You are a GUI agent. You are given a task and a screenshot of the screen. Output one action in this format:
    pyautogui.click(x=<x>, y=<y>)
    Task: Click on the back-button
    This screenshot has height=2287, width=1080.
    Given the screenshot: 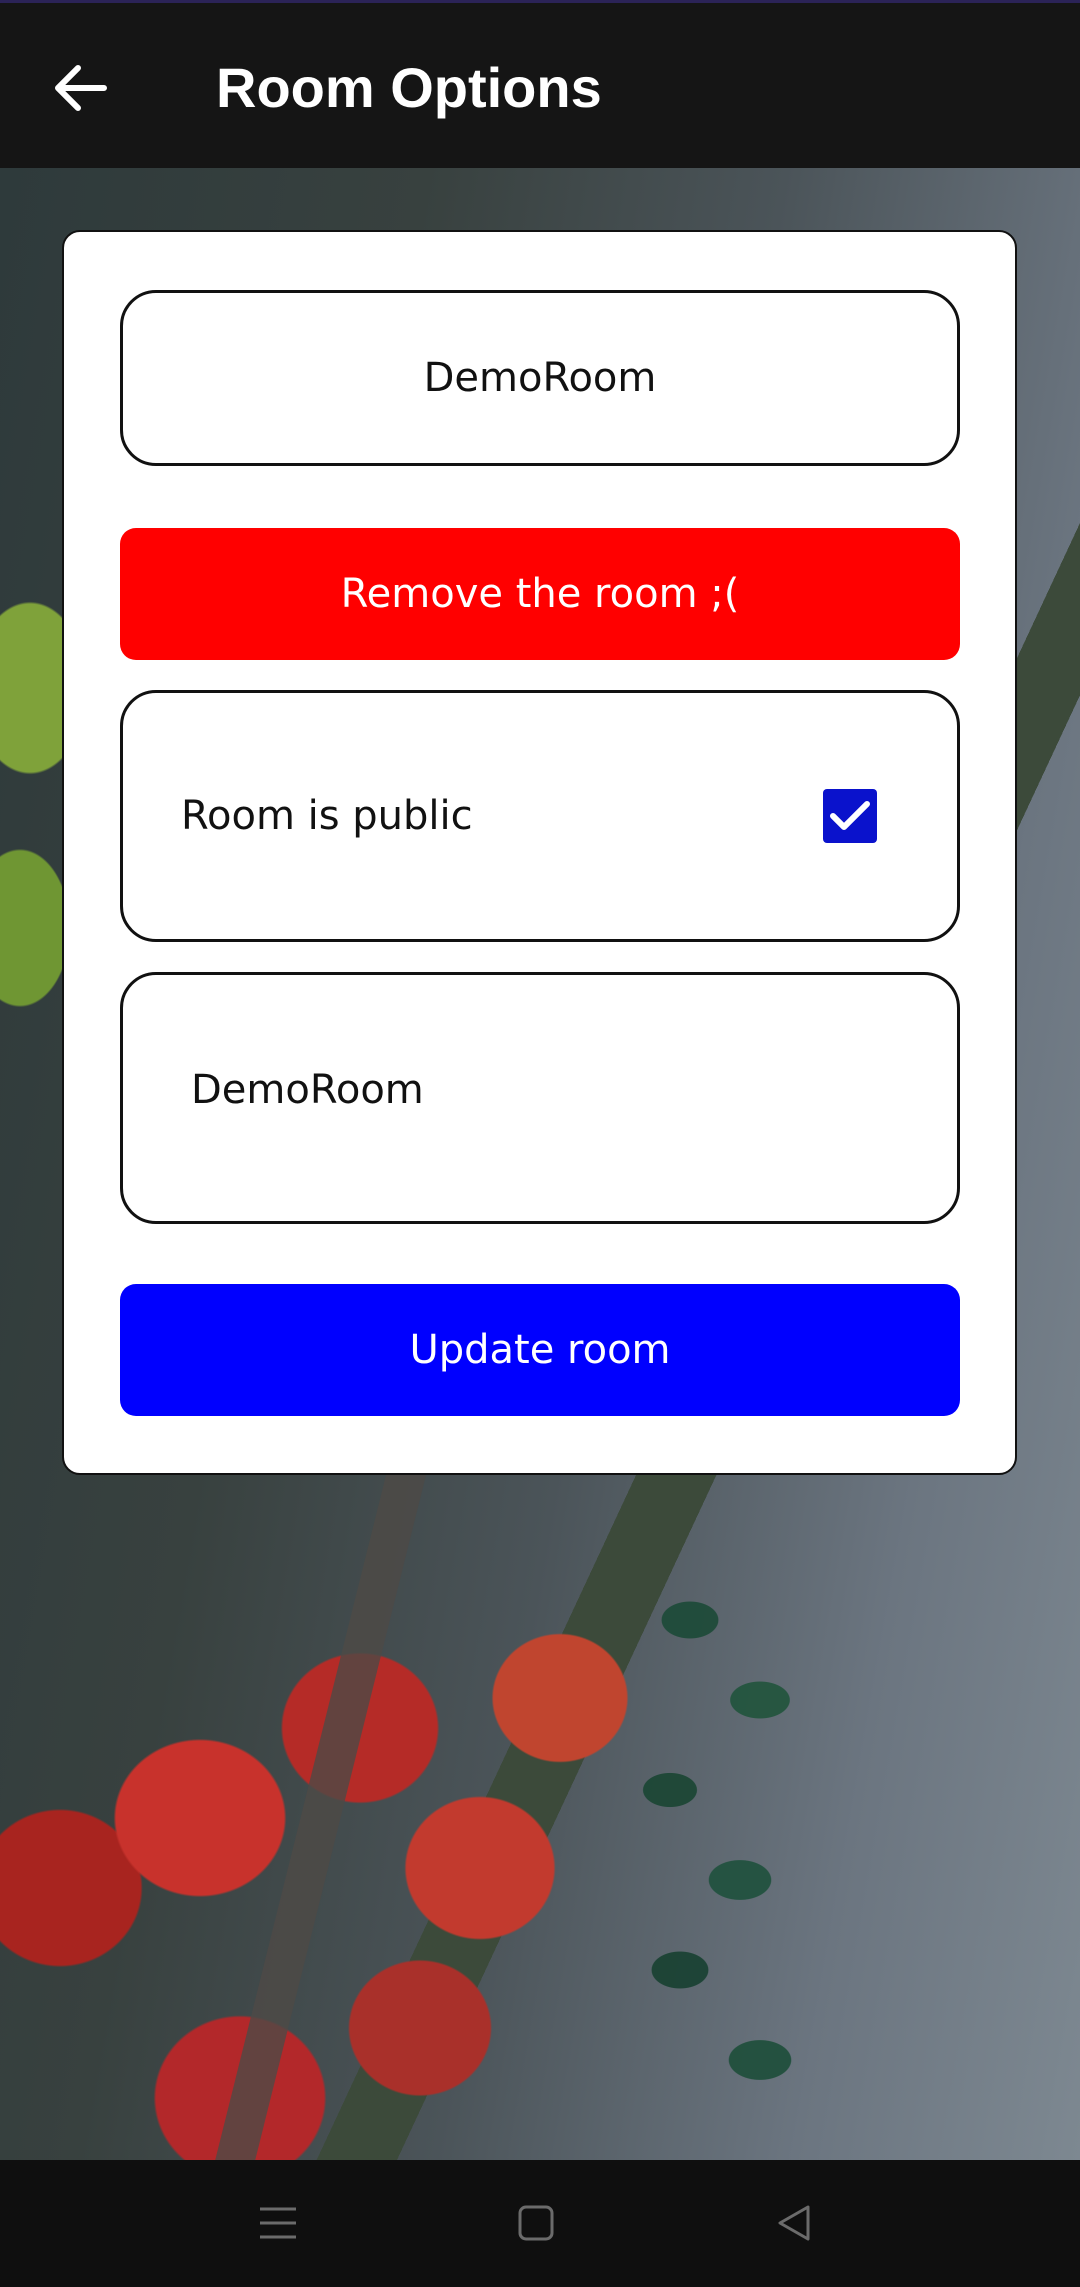 What is the action you would take?
    pyautogui.click(x=80, y=88)
    